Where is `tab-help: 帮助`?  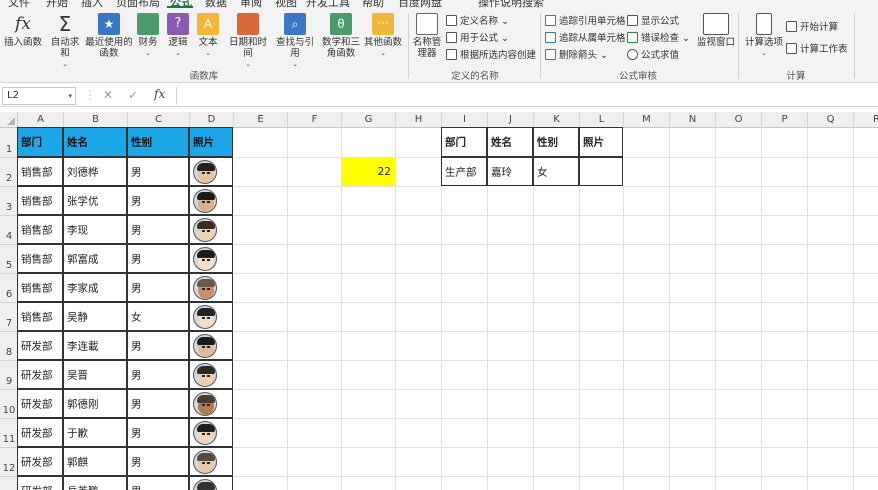 tab-help: 帮助 is located at coordinates (373, 4).